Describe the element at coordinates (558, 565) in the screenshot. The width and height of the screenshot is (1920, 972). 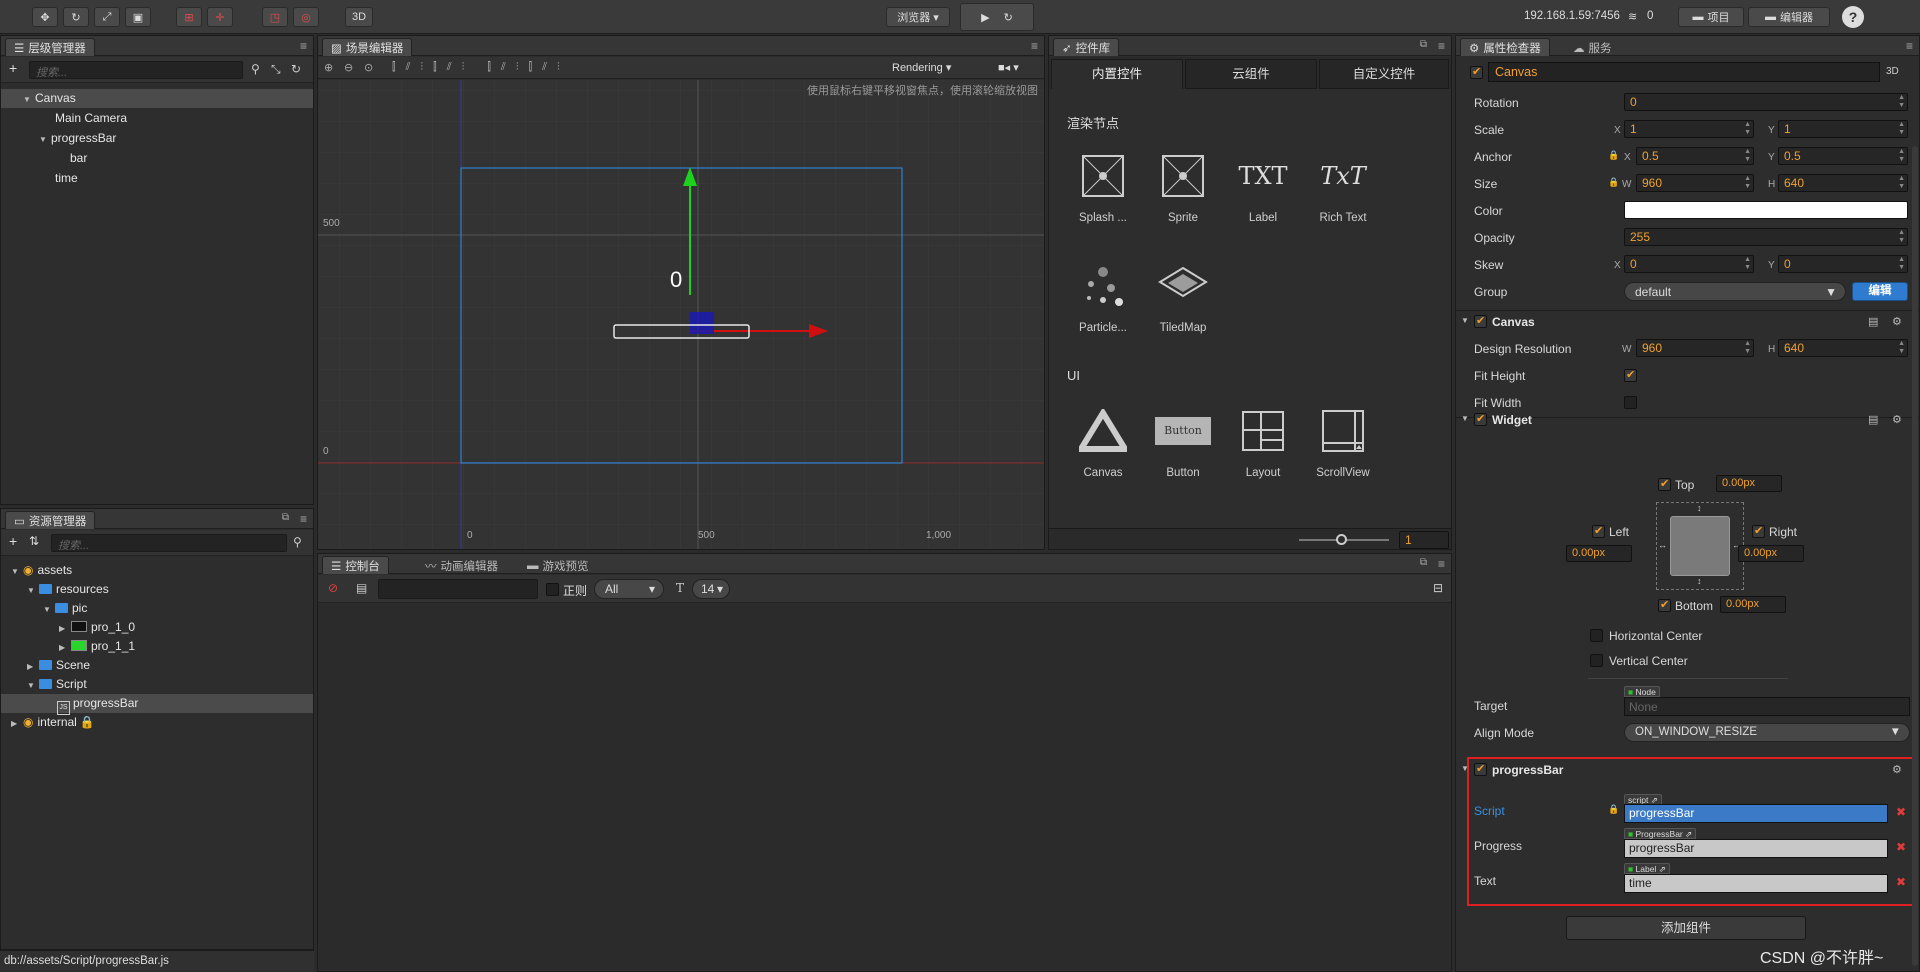
I see `tab-game-preview: ▬ 游戏预览` at that location.